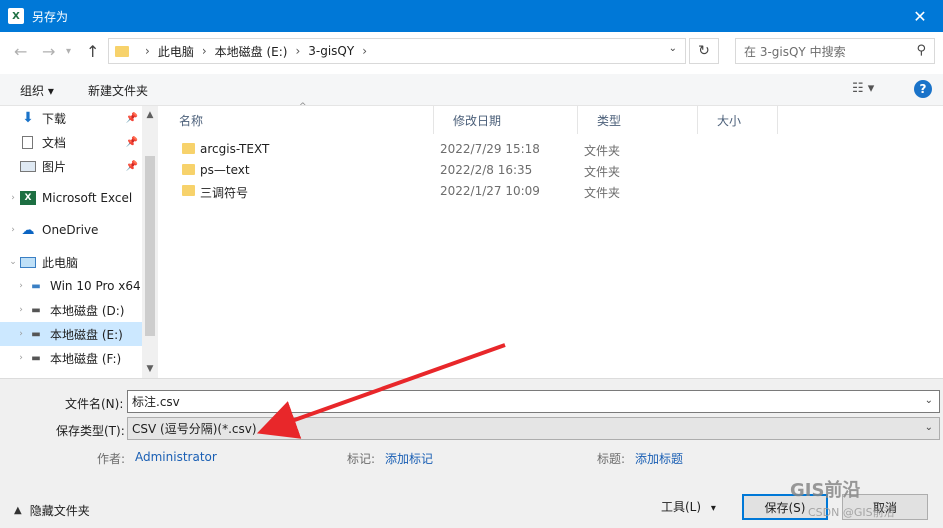 The image size is (943, 528). What do you see at coordinates (533, 401) in the screenshot?
I see `filename-field: 标注.csv ⌄` at bounding box center [533, 401].